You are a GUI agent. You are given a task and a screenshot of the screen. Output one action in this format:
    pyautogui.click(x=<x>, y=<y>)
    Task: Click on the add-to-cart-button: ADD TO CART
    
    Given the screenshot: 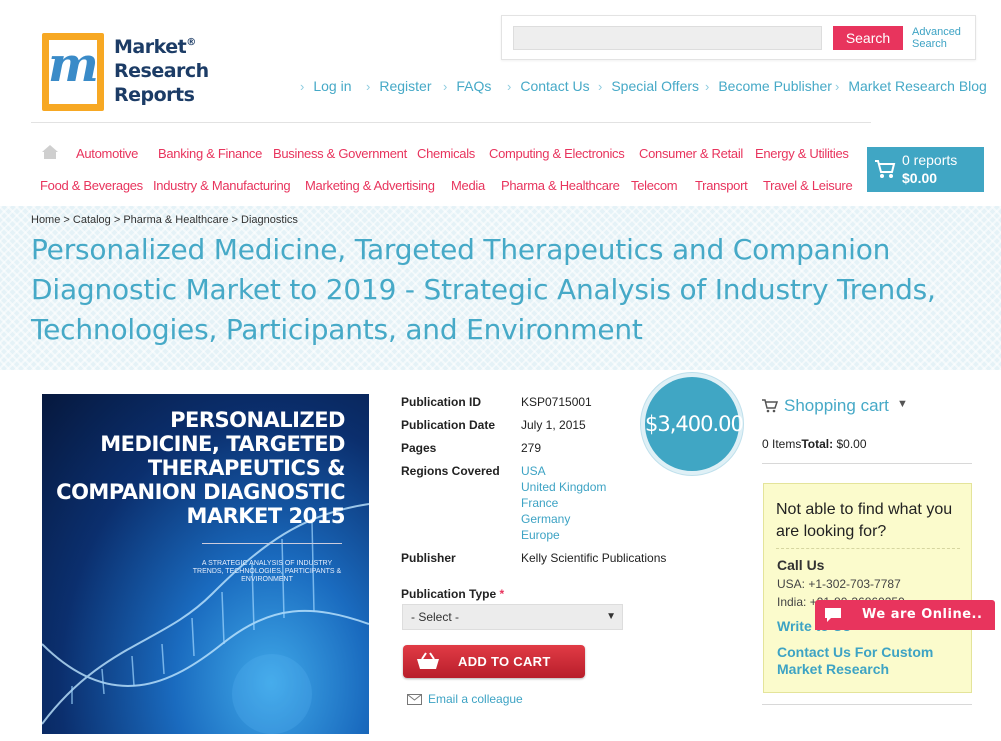 What is the action you would take?
    pyautogui.click(x=494, y=661)
    